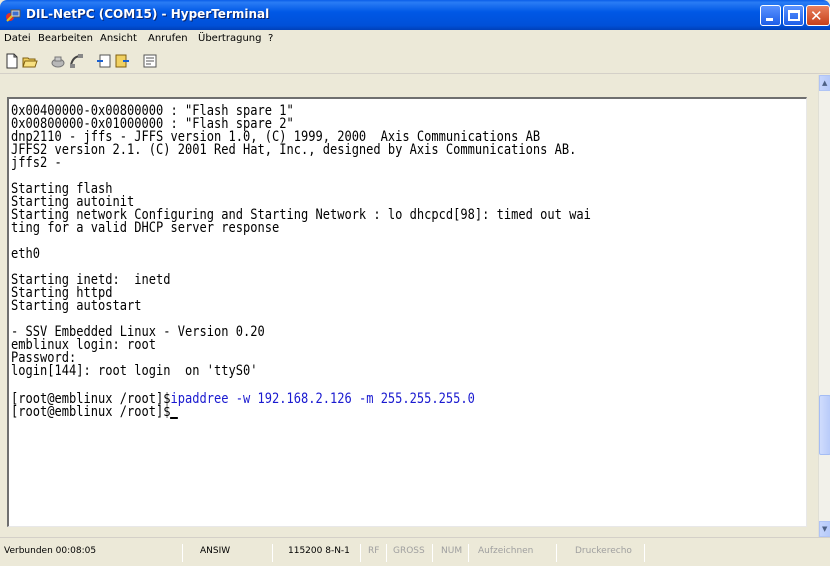 Image resolution: width=830 pixels, height=566 pixels. I want to click on menu-bearbeiten: Bearbeiten, so click(65, 38).